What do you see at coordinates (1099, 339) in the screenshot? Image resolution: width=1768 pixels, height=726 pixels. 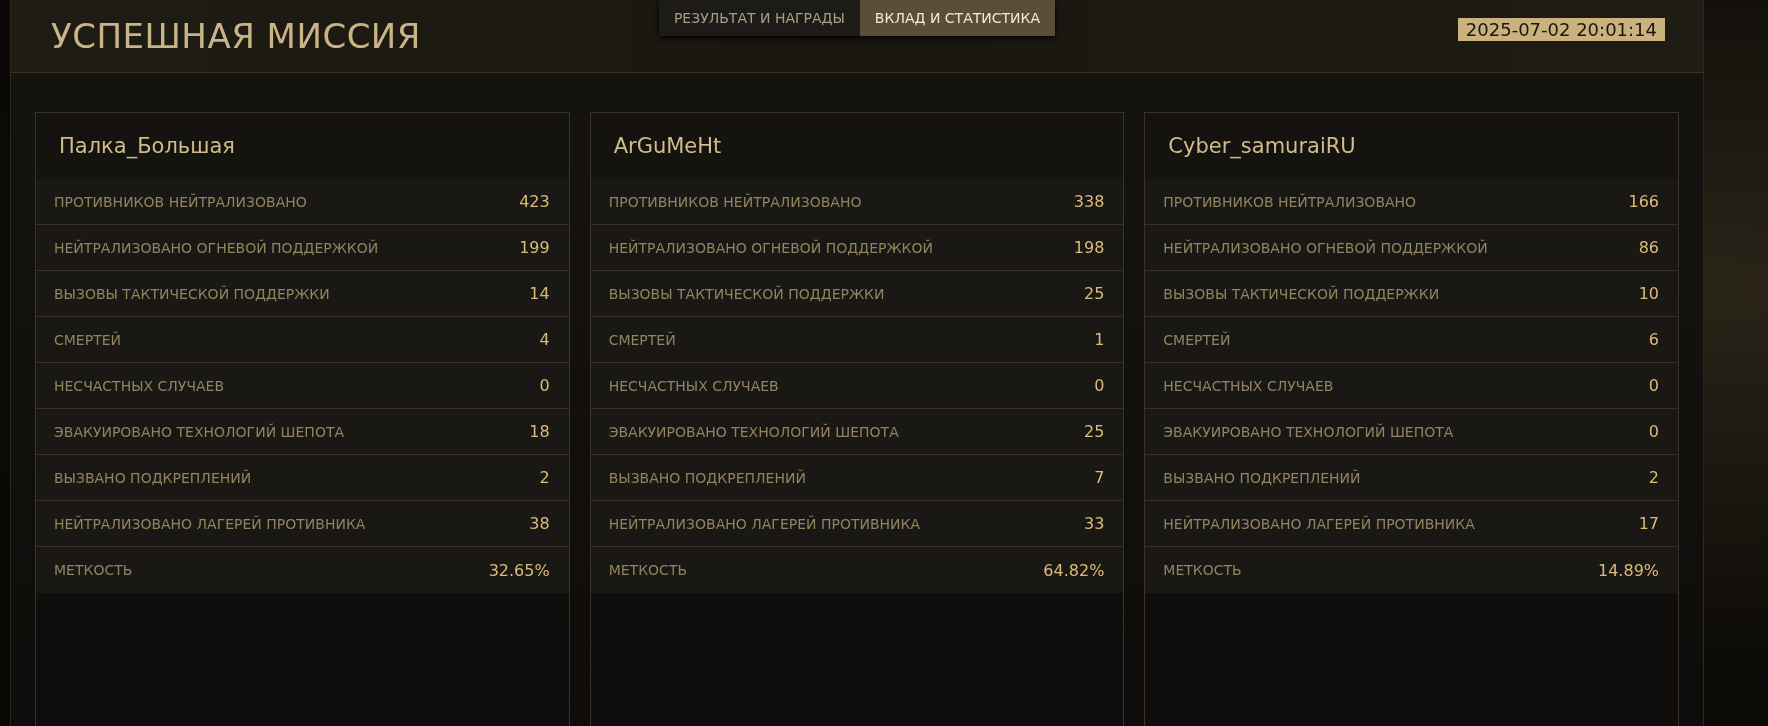 I see `stat-value: 1` at bounding box center [1099, 339].